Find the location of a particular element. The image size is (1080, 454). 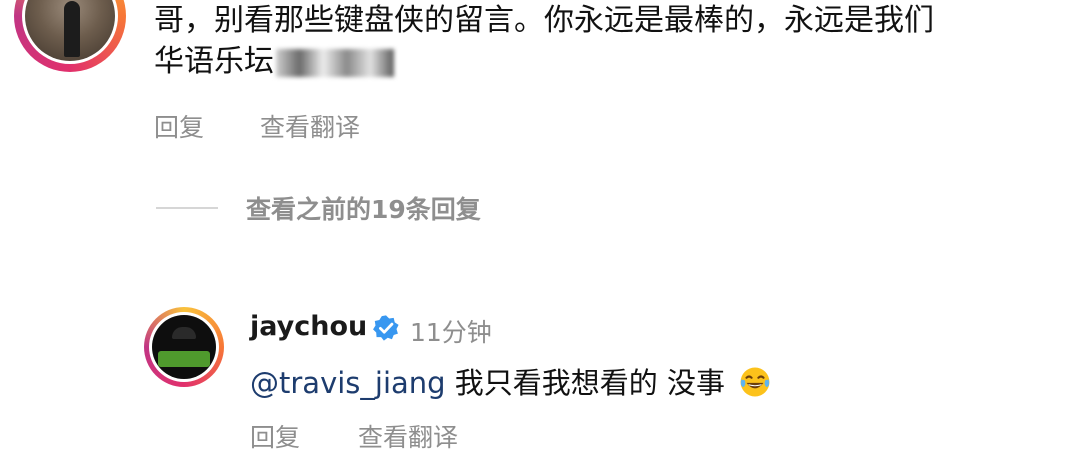

reply-username: jaychou is located at coordinates (308, 326).